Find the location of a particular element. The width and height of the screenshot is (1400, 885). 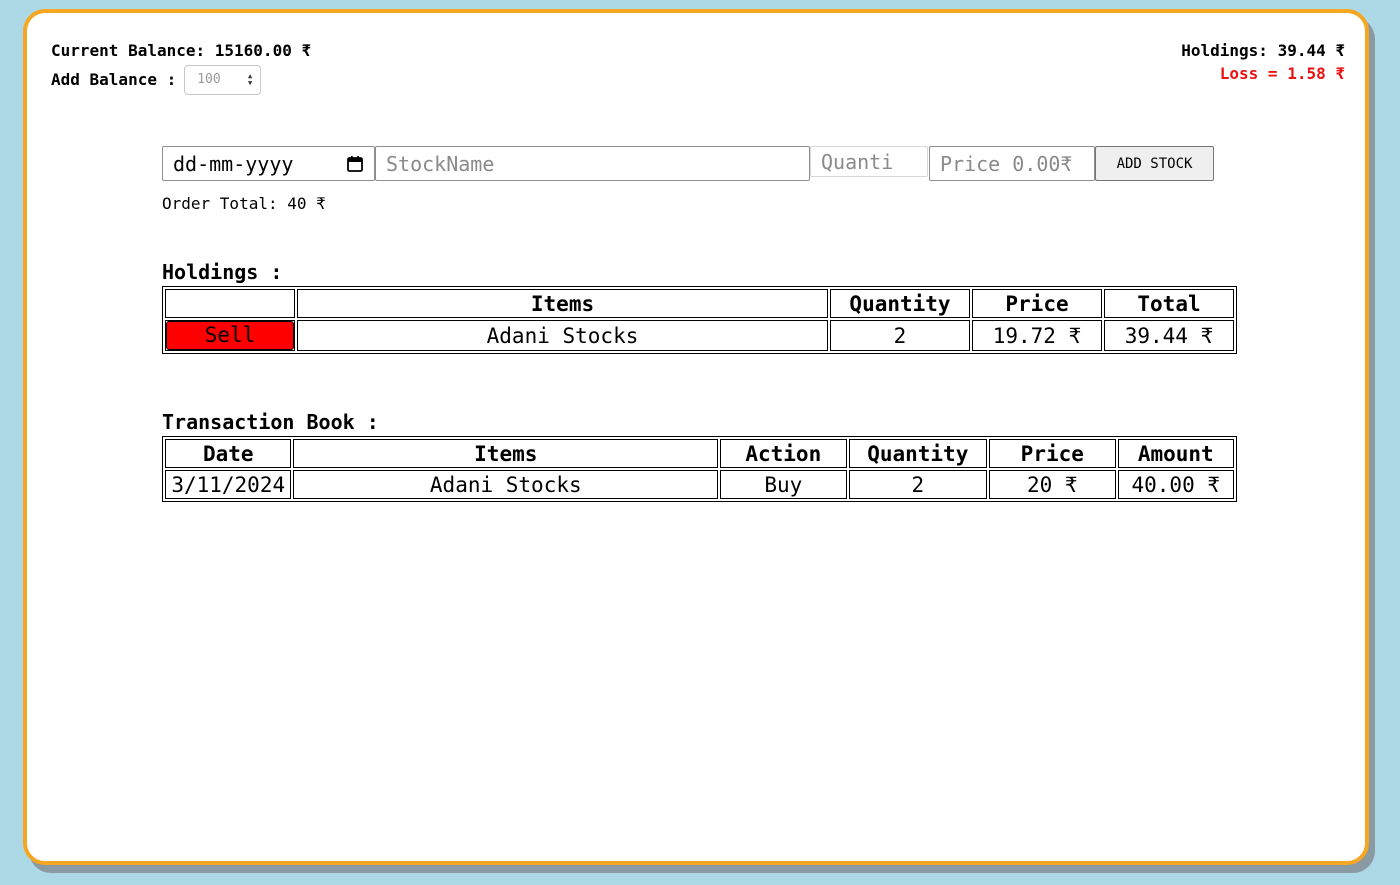

transaction-header-amount: Amount is located at coordinates (1175, 453).